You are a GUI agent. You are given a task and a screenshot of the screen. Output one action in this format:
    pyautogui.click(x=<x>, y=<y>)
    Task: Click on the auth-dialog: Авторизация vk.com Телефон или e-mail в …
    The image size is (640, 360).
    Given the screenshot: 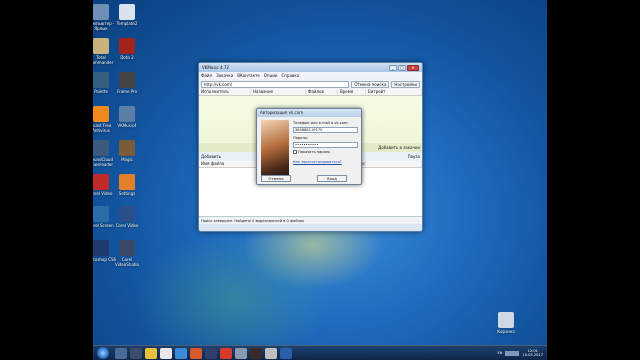 What is the action you would take?
    pyautogui.click(x=309, y=146)
    